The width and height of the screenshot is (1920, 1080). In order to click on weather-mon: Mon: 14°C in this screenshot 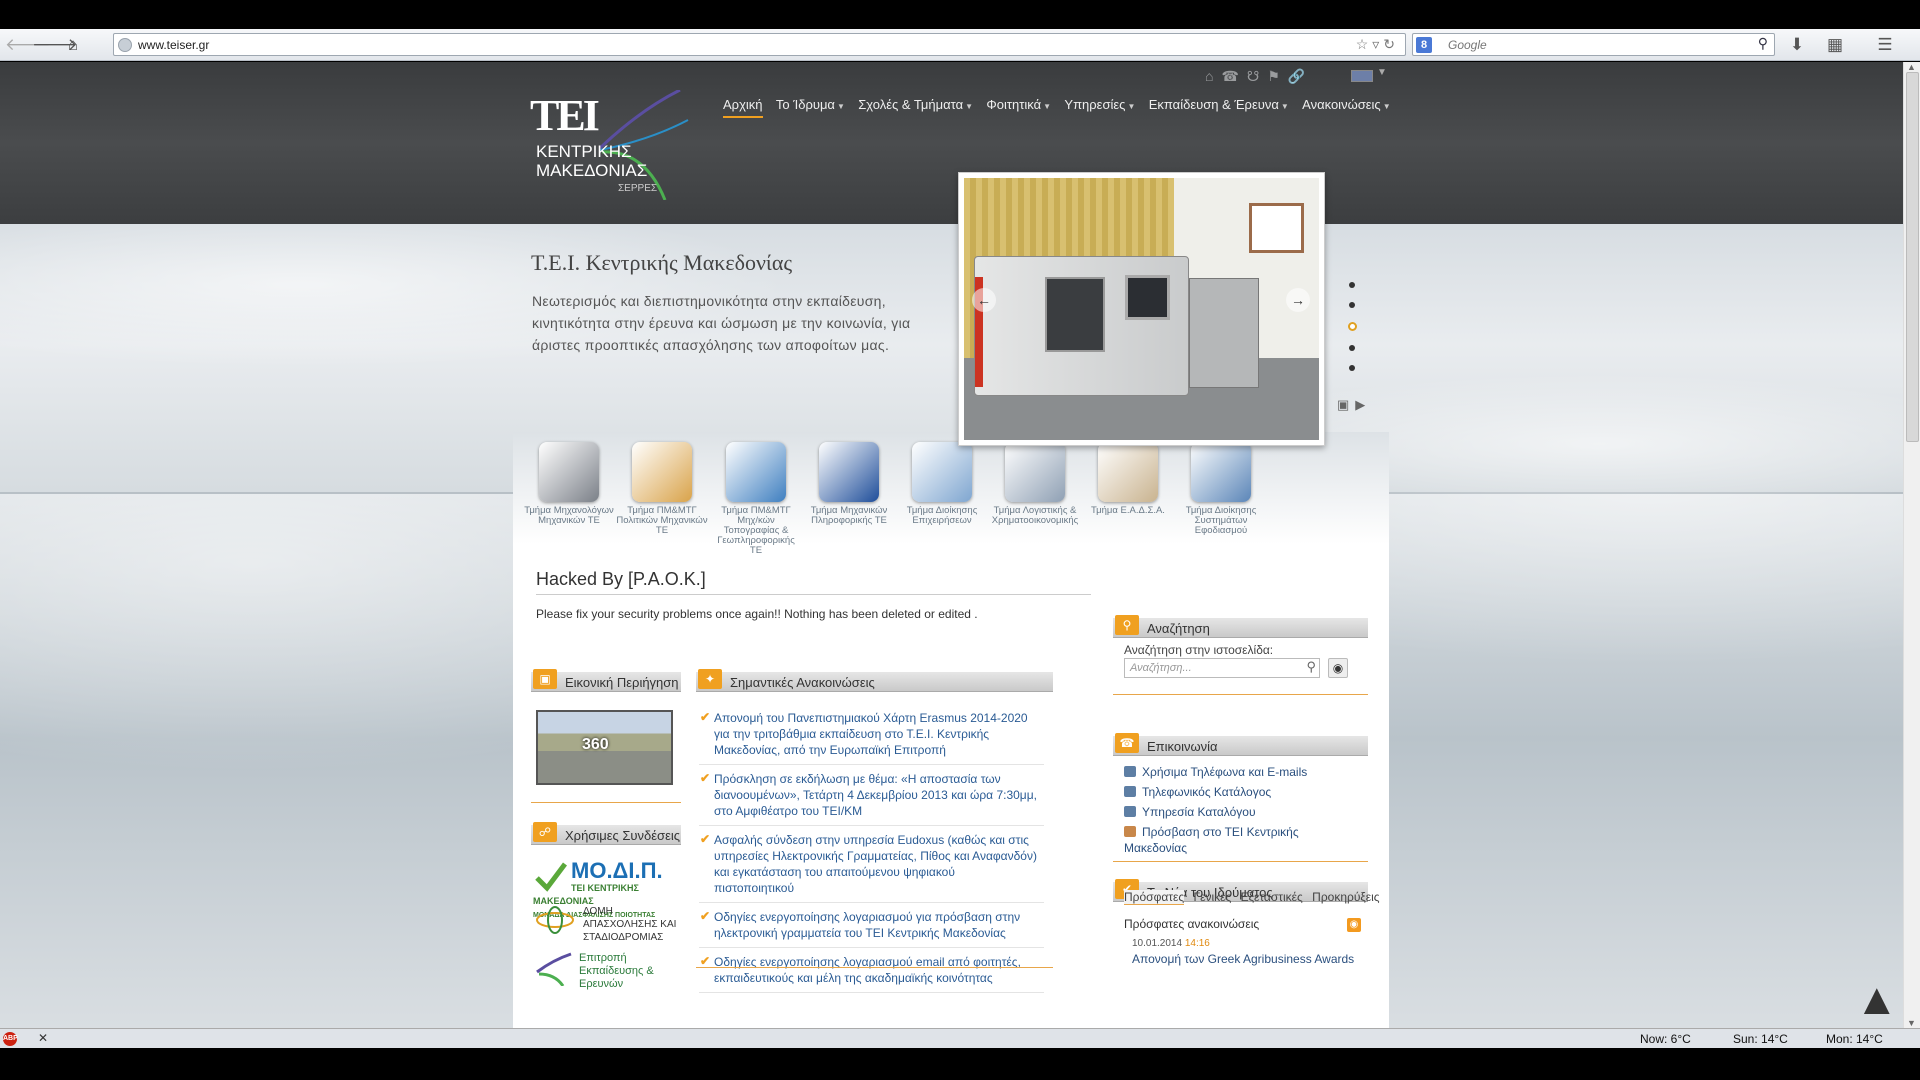, I will do `click(1854, 1039)`.